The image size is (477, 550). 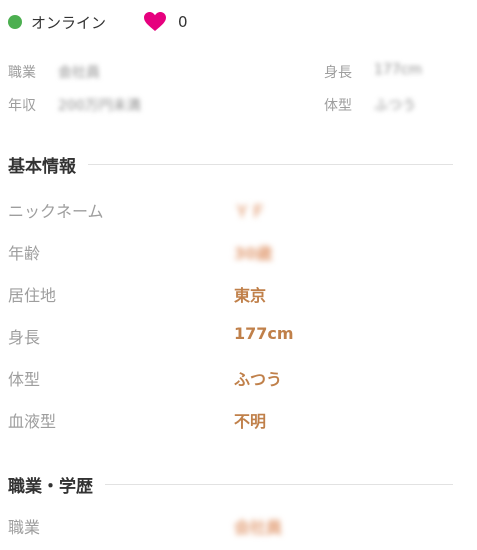 I want to click on detail-row-age: 年齢 30歳, so click(x=242, y=251).